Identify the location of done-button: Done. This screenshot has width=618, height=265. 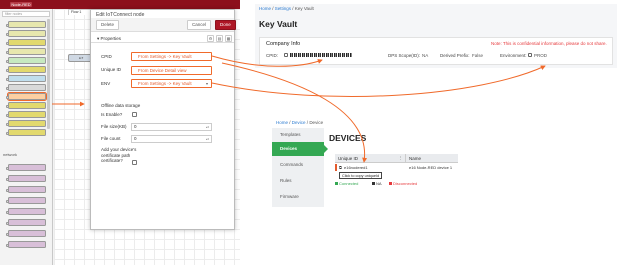
(225, 25).